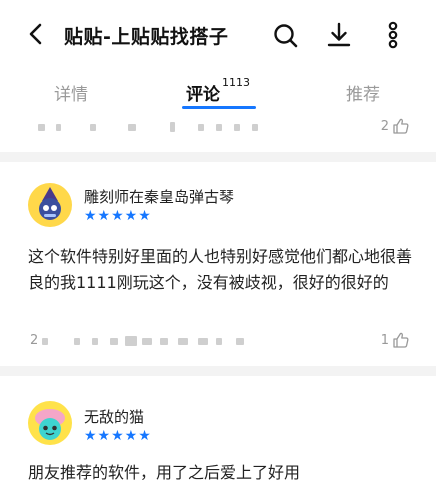  I want to click on like-count: 2, so click(384, 126).